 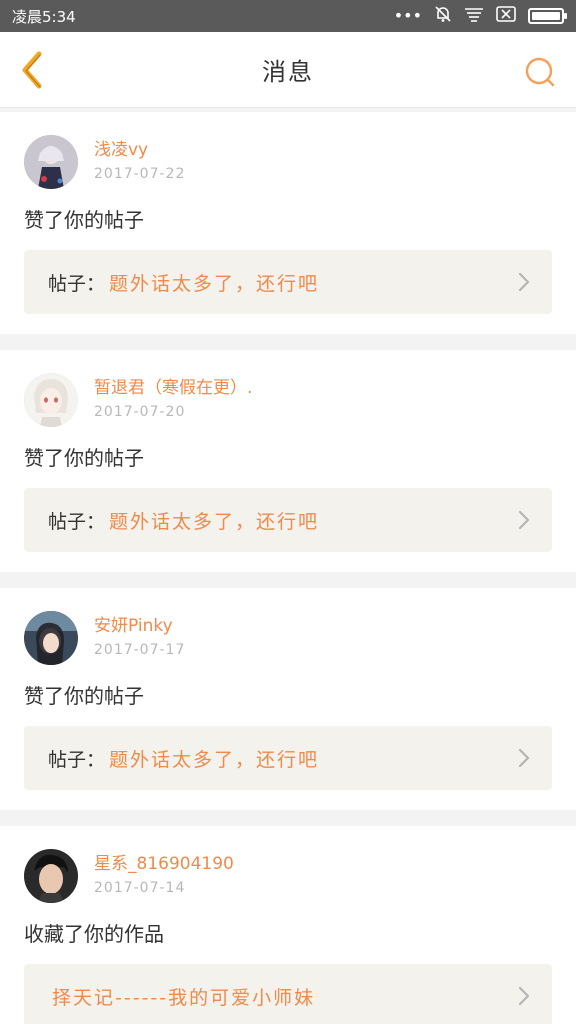 I want to click on back-button, so click(x=32, y=70).